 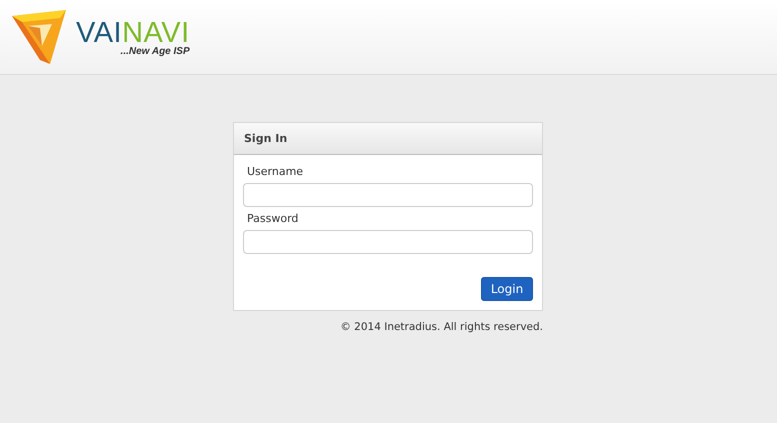 What do you see at coordinates (273, 218) in the screenshot?
I see `field-label: Password` at bounding box center [273, 218].